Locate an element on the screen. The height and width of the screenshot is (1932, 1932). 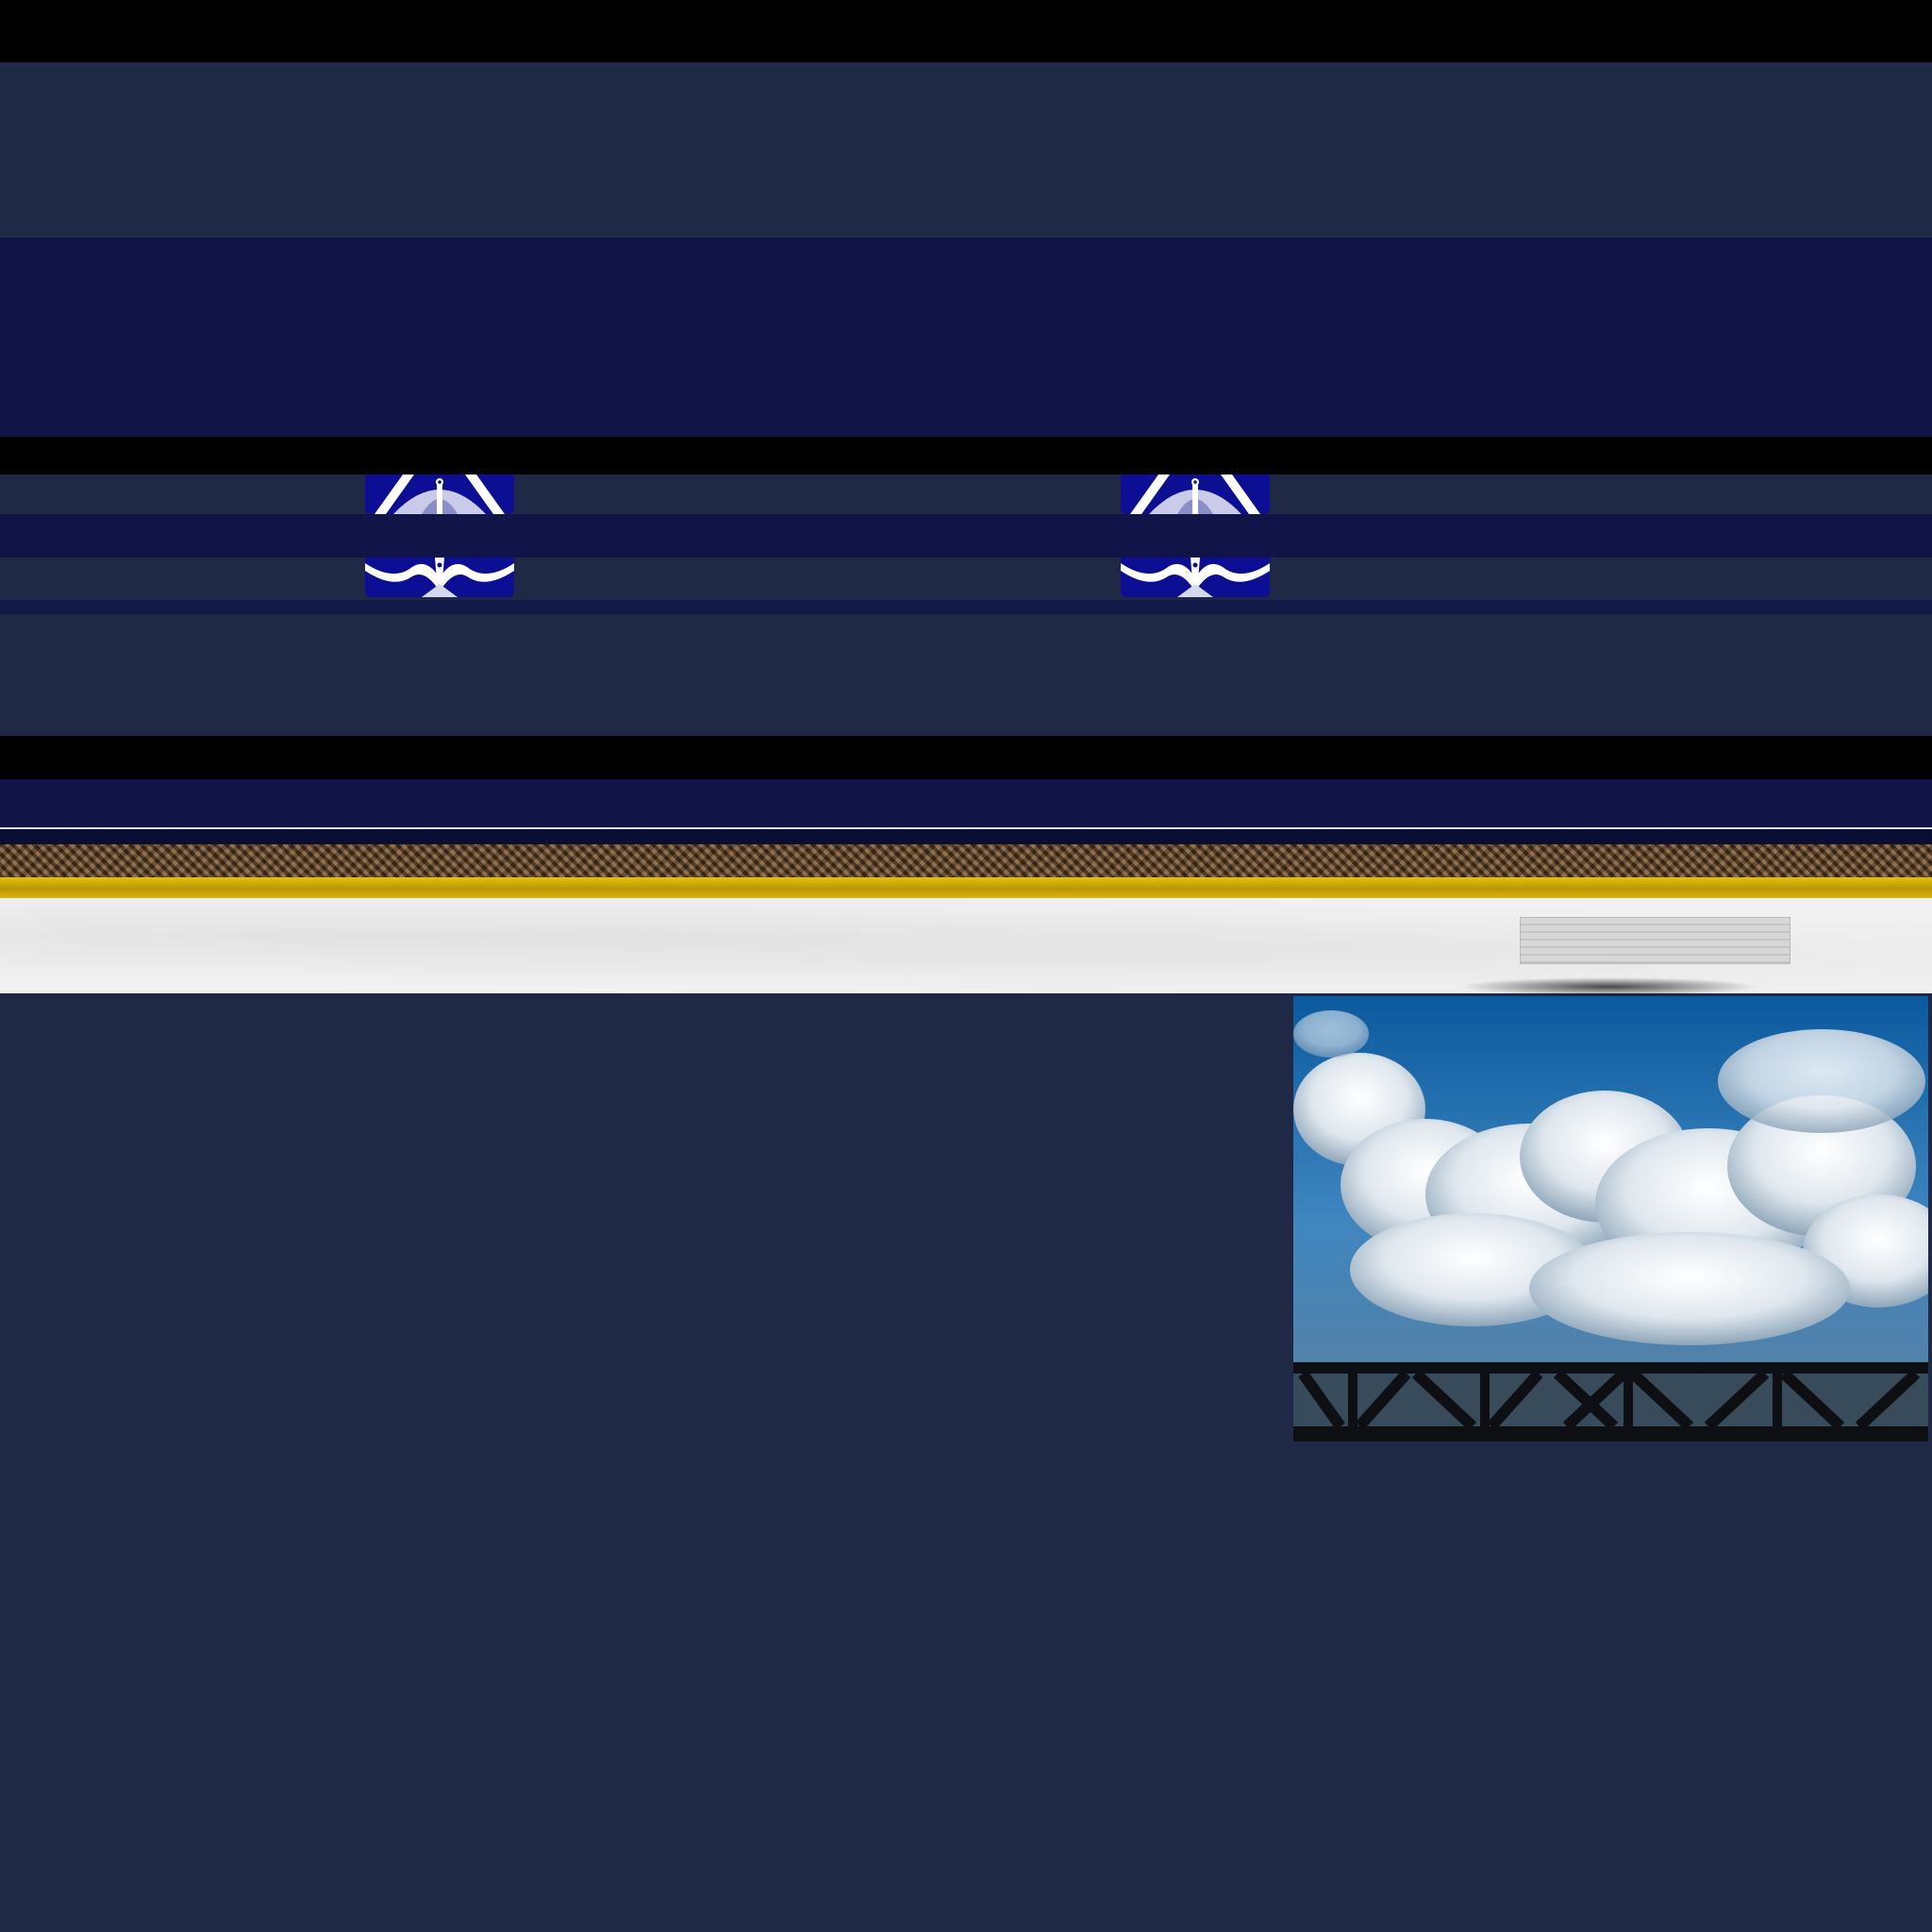
nav-black-bar is located at coordinates (966, 757).